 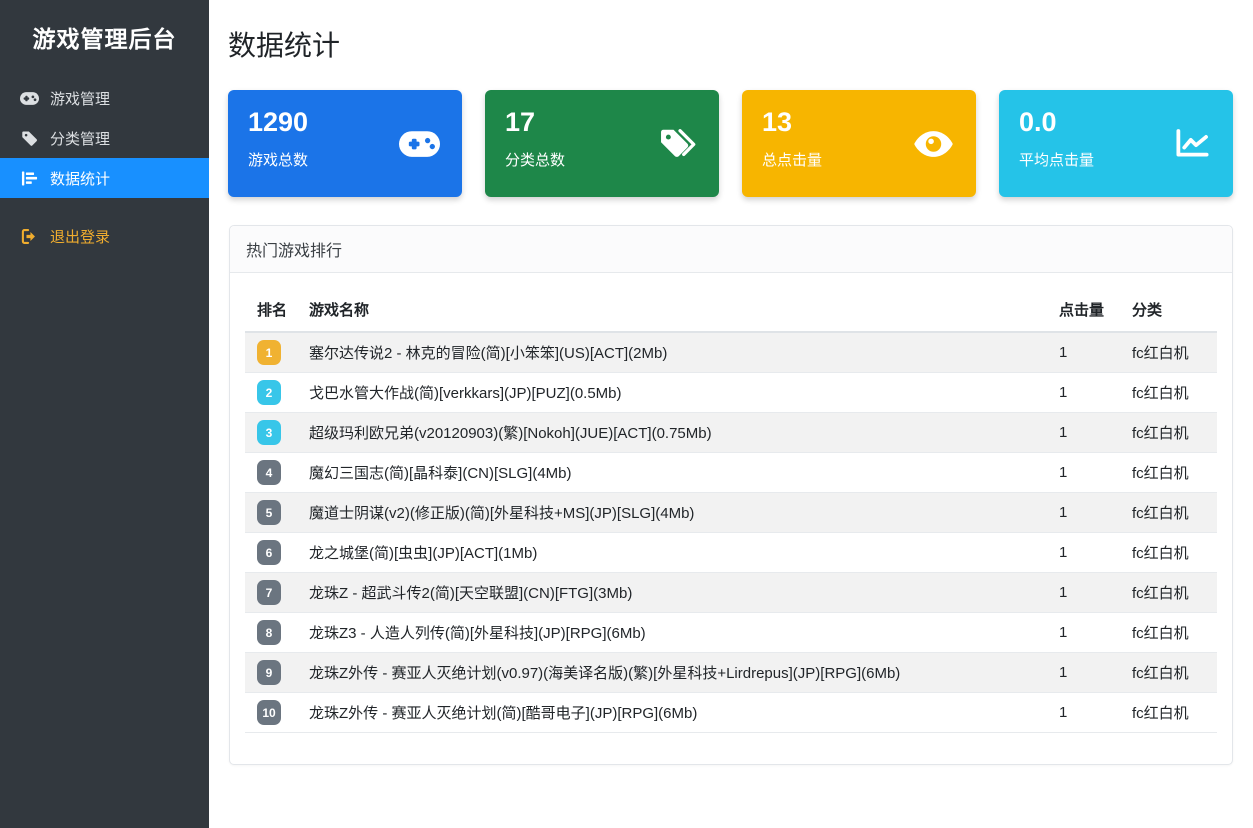 What do you see at coordinates (1116, 143) in the screenshot?
I see `stat-card-平均点击量: 0.0 平均点击量` at bounding box center [1116, 143].